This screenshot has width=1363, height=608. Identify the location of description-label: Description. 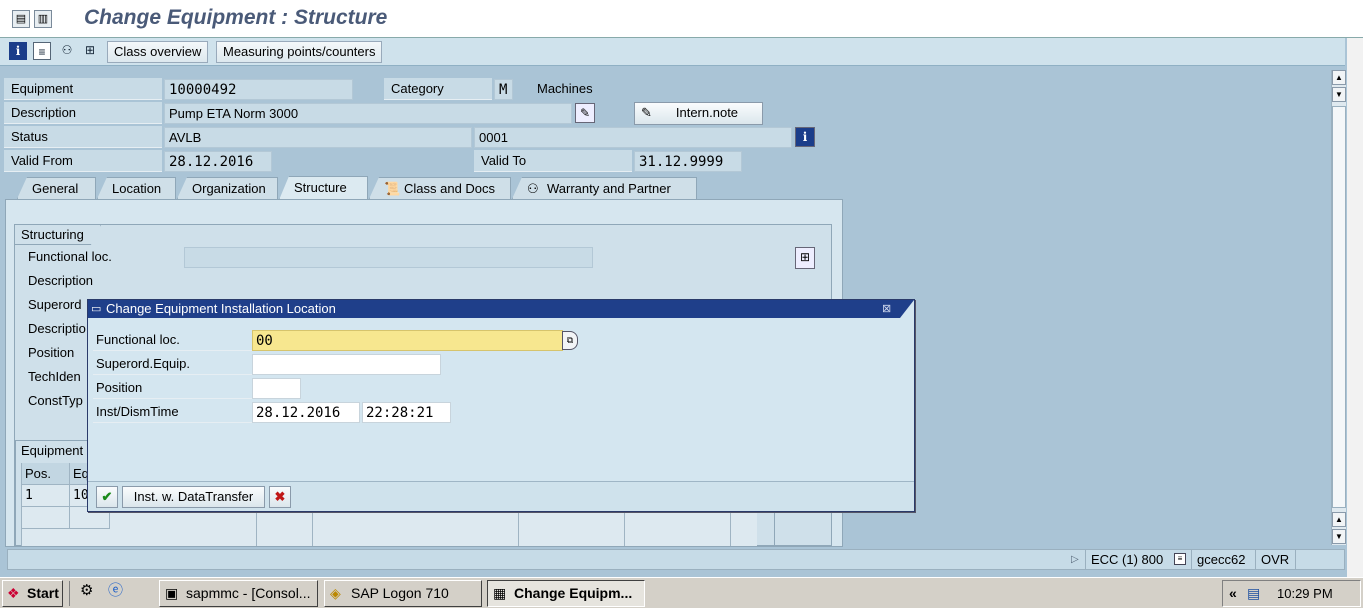
(83, 113).